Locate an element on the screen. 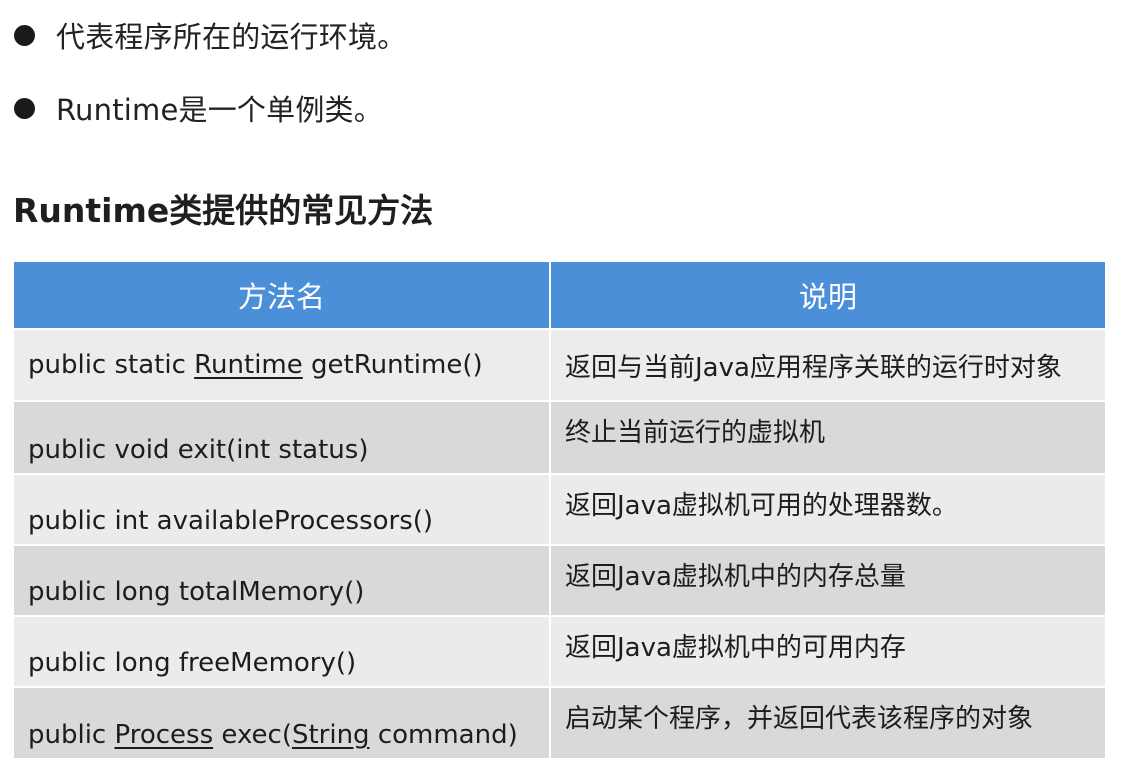 The image size is (1140, 760). table-row: public long freeMemory() 返回Java虚拟机中的可用内存 is located at coordinates (559, 651).